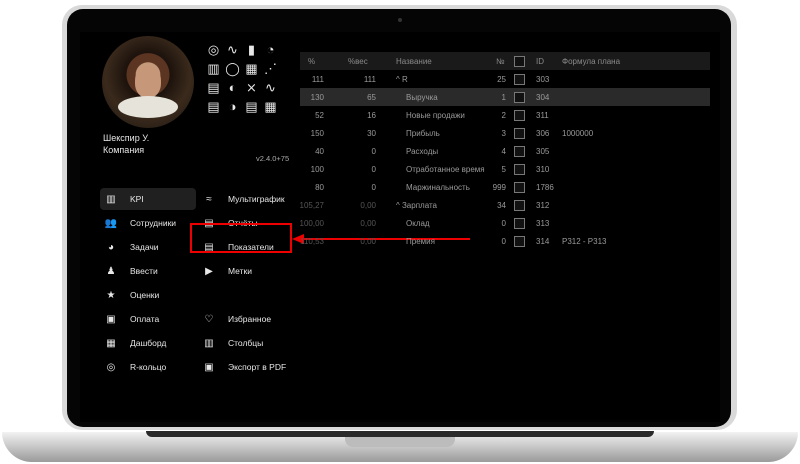 The width and height of the screenshot is (800, 464). I want to click on table-cell: 2, so click(503, 115).